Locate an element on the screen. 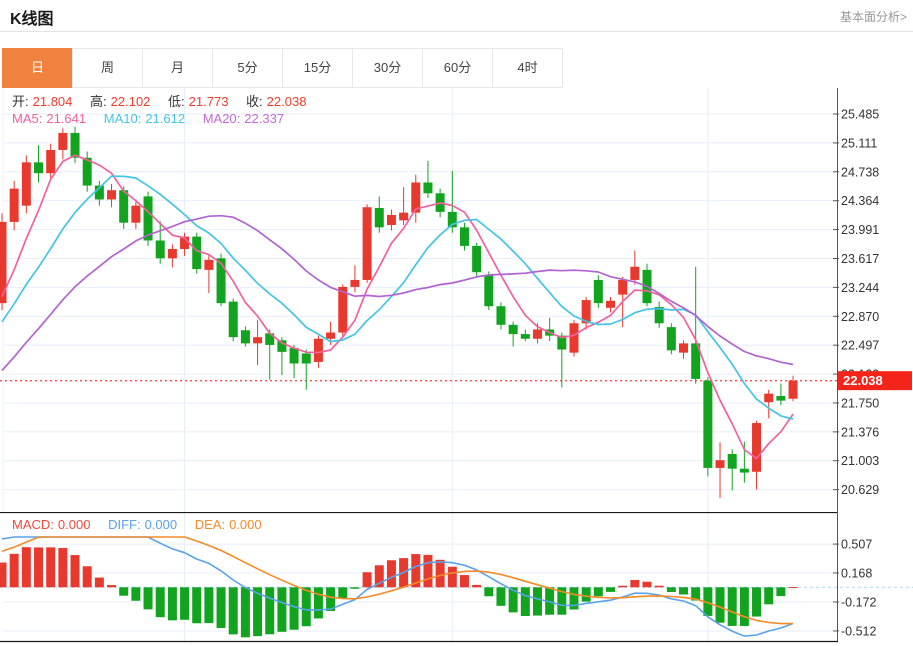  current-price-badge-value: 22.038 is located at coordinates (863, 380).